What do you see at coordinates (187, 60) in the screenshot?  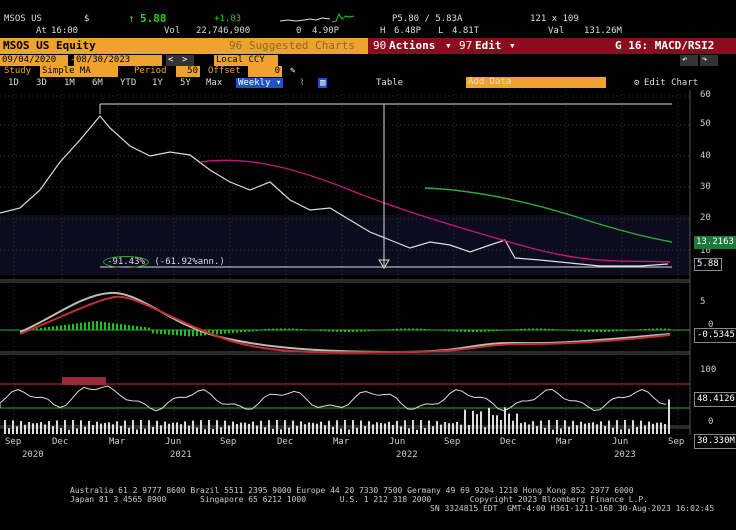 I see `next-arrow-icon: >` at bounding box center [187, 60].